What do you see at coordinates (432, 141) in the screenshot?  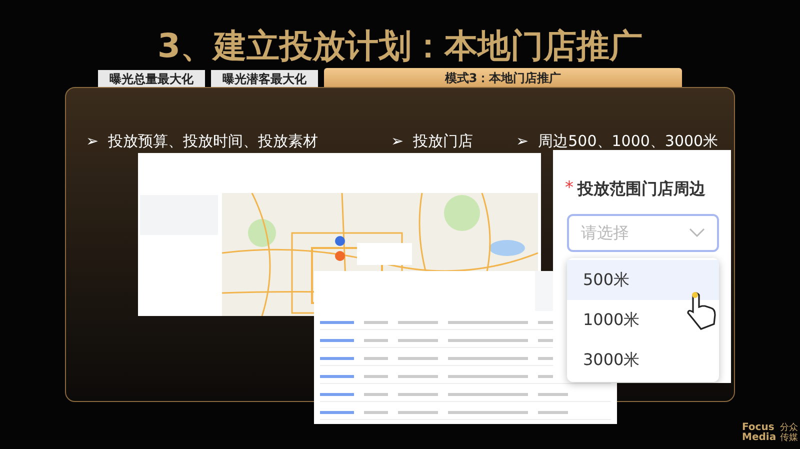 I see `bullet-text: ➢ 投放门店` at bounding box center [432, 141].